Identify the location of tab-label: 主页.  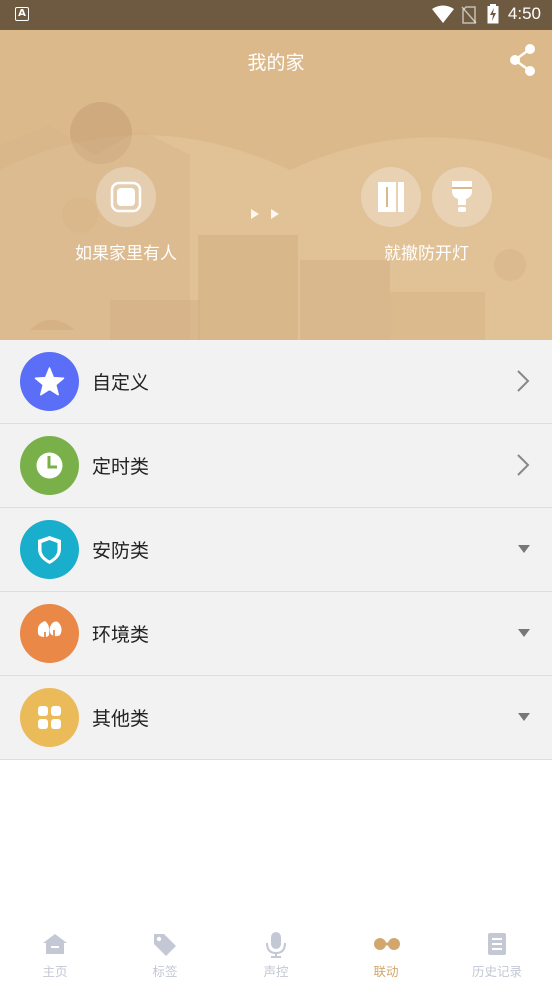
(55, 971).